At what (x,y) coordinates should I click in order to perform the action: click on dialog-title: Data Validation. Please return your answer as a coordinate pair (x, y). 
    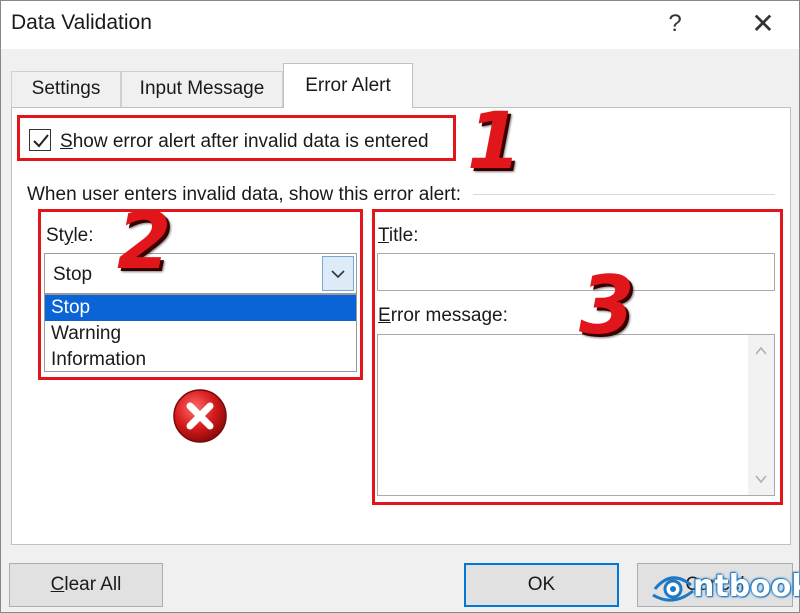
    Looking at the image, I should click on (81, 22).